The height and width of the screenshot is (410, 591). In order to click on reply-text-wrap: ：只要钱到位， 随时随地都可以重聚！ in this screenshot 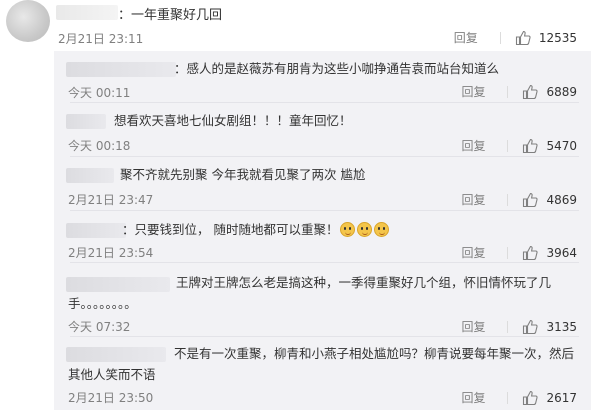, I will do `click(256, 230)`.